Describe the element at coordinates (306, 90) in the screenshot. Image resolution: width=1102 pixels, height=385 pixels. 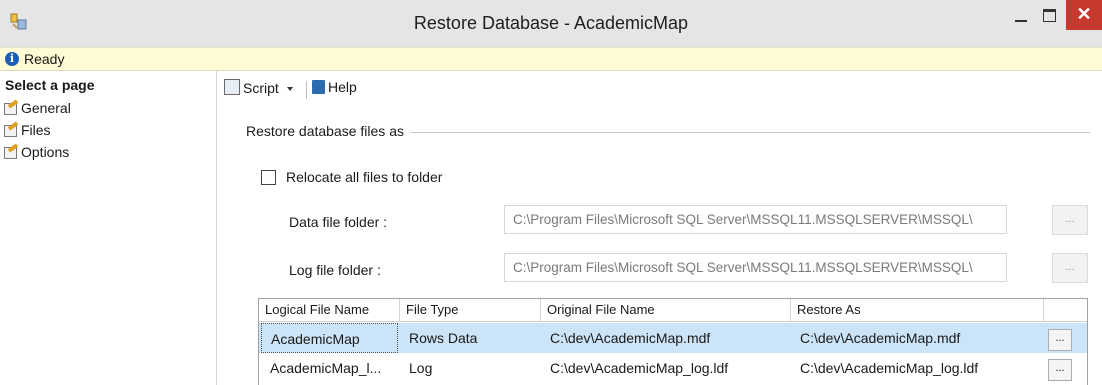
I see `toolbar-divider` at that location.